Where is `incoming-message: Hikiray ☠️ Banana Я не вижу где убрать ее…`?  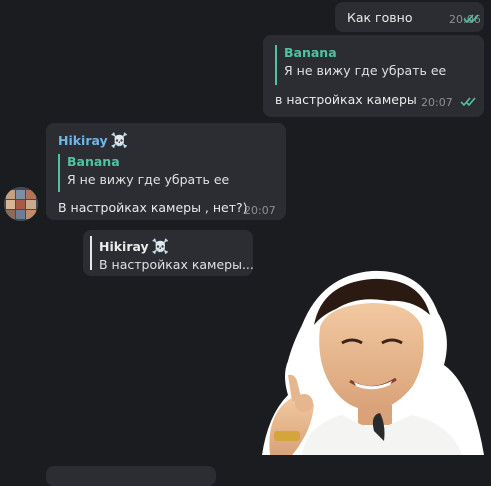 incoming-message: Hikiray ☠️ Banana Я не вижу где убрать ее… is located at coordinates (166, 171).